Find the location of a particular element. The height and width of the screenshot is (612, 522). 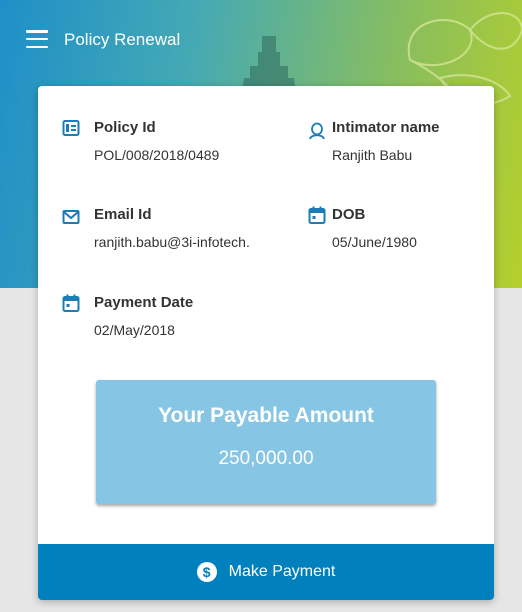

payable-amount-title: Your Payable Amount is located at coordinates (266, 415).